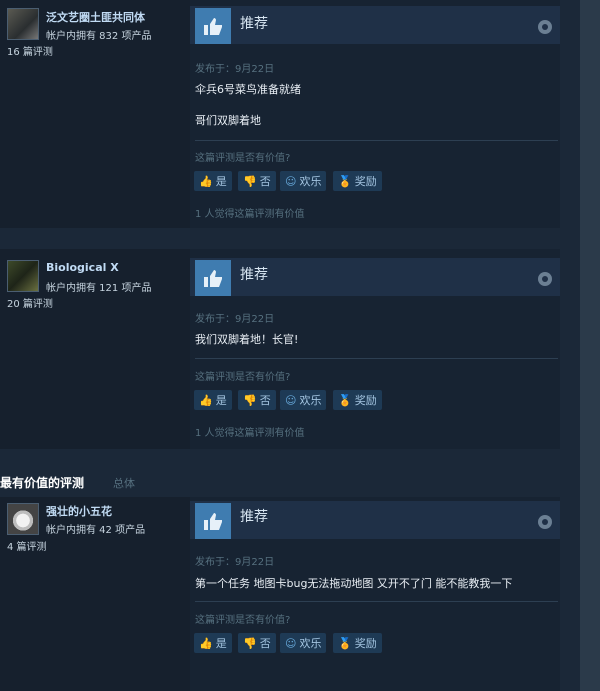 Image resolution: width=600 pixels, height=691 pixels. What do you see at coordinates (248, 89) in the screenshot?
I see `review-text-line: 伞兵6号菜鸟准备就绪` at bounding box center [248, 89].